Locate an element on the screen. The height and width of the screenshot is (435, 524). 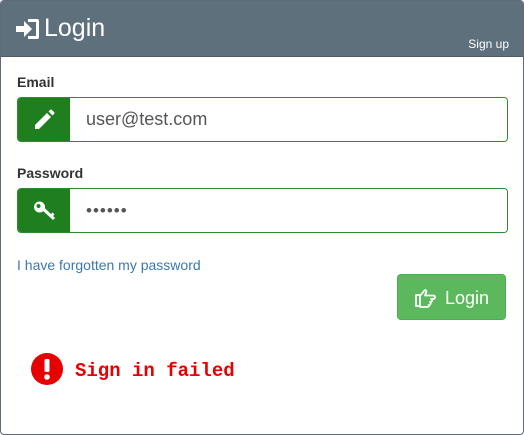
pencil-icon is located at coordinates (45, 119).